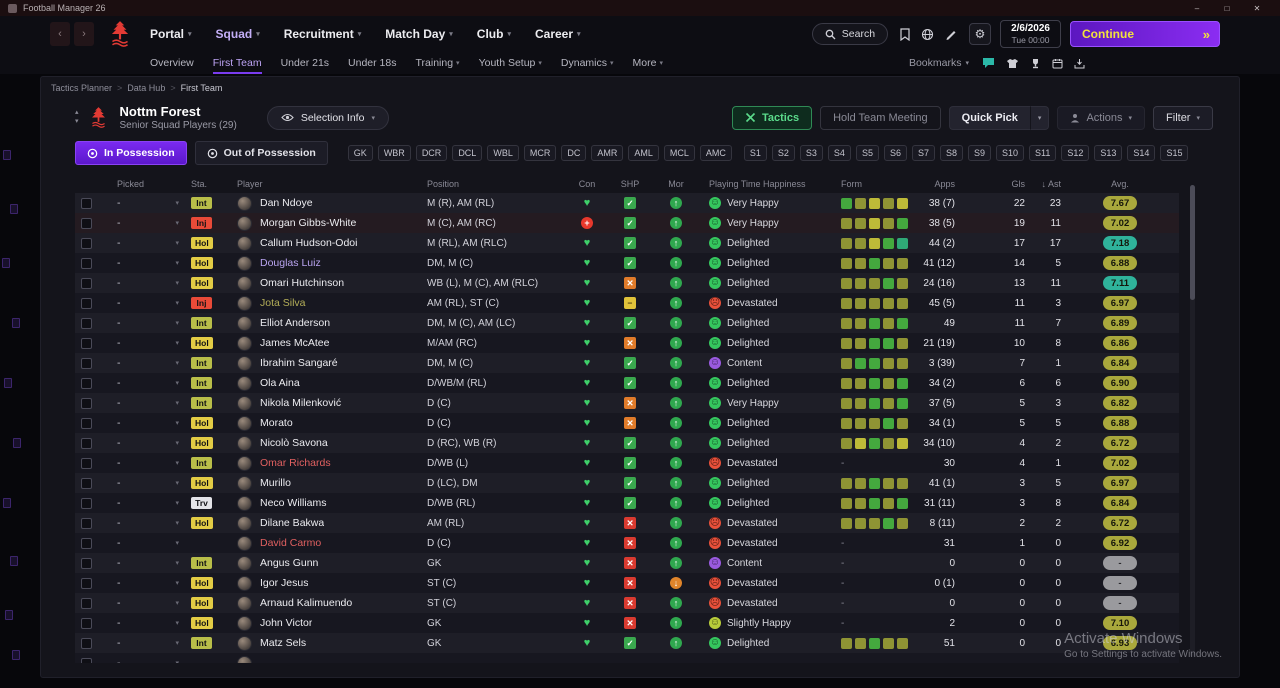 This screenshot has width=1280, height=688. I want to click on game-date: 2/6/2026 Tue 00:00, so click(1030, 34).